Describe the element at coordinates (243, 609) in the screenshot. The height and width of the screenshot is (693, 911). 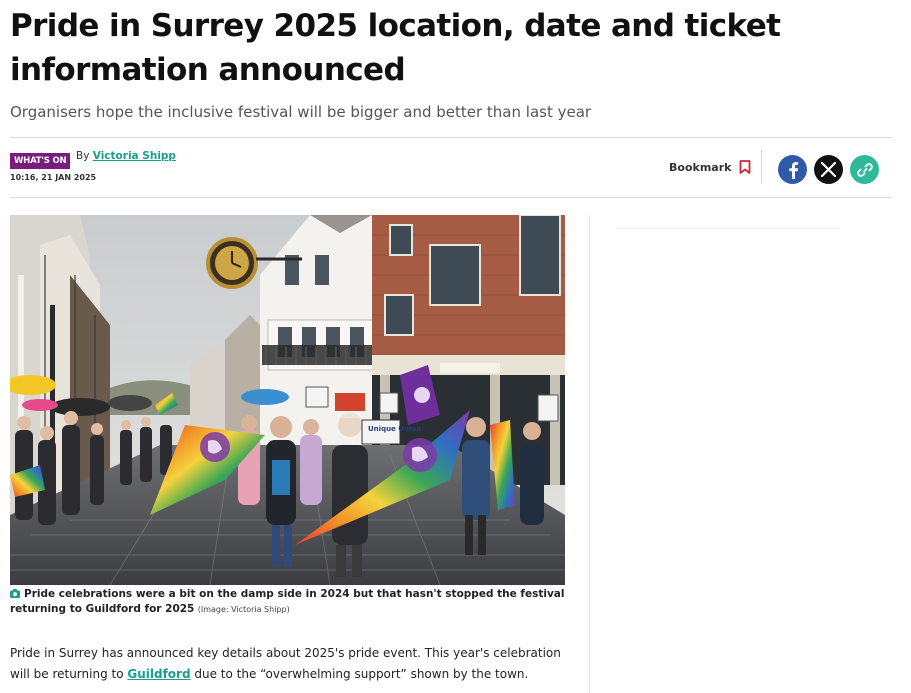
I see `image-credit: (Image: Victoria Shipp)` at that location.